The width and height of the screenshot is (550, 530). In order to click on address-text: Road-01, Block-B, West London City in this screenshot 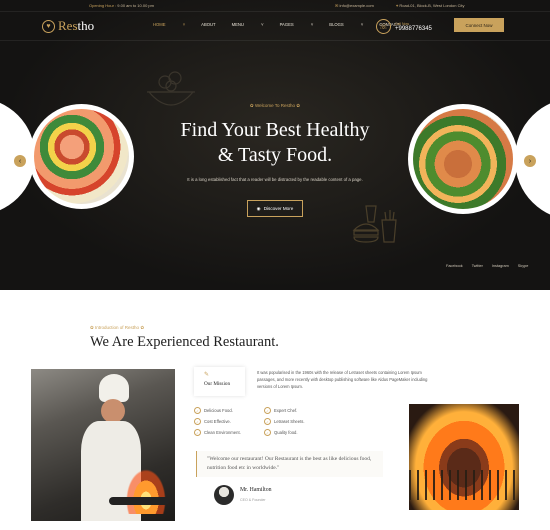, I will do `click(432, 5)`.